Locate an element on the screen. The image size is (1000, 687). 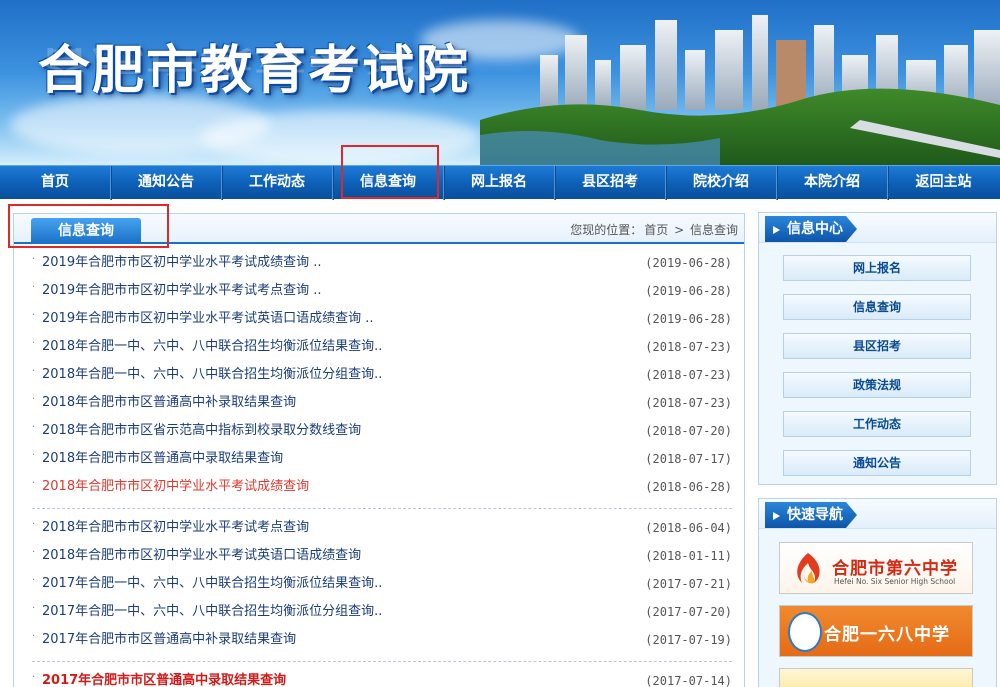
list-item: · 2019年合肥市市区初中学业水平考试考点查询 .. (2019-06-28) is located at coordinates (382, 292).